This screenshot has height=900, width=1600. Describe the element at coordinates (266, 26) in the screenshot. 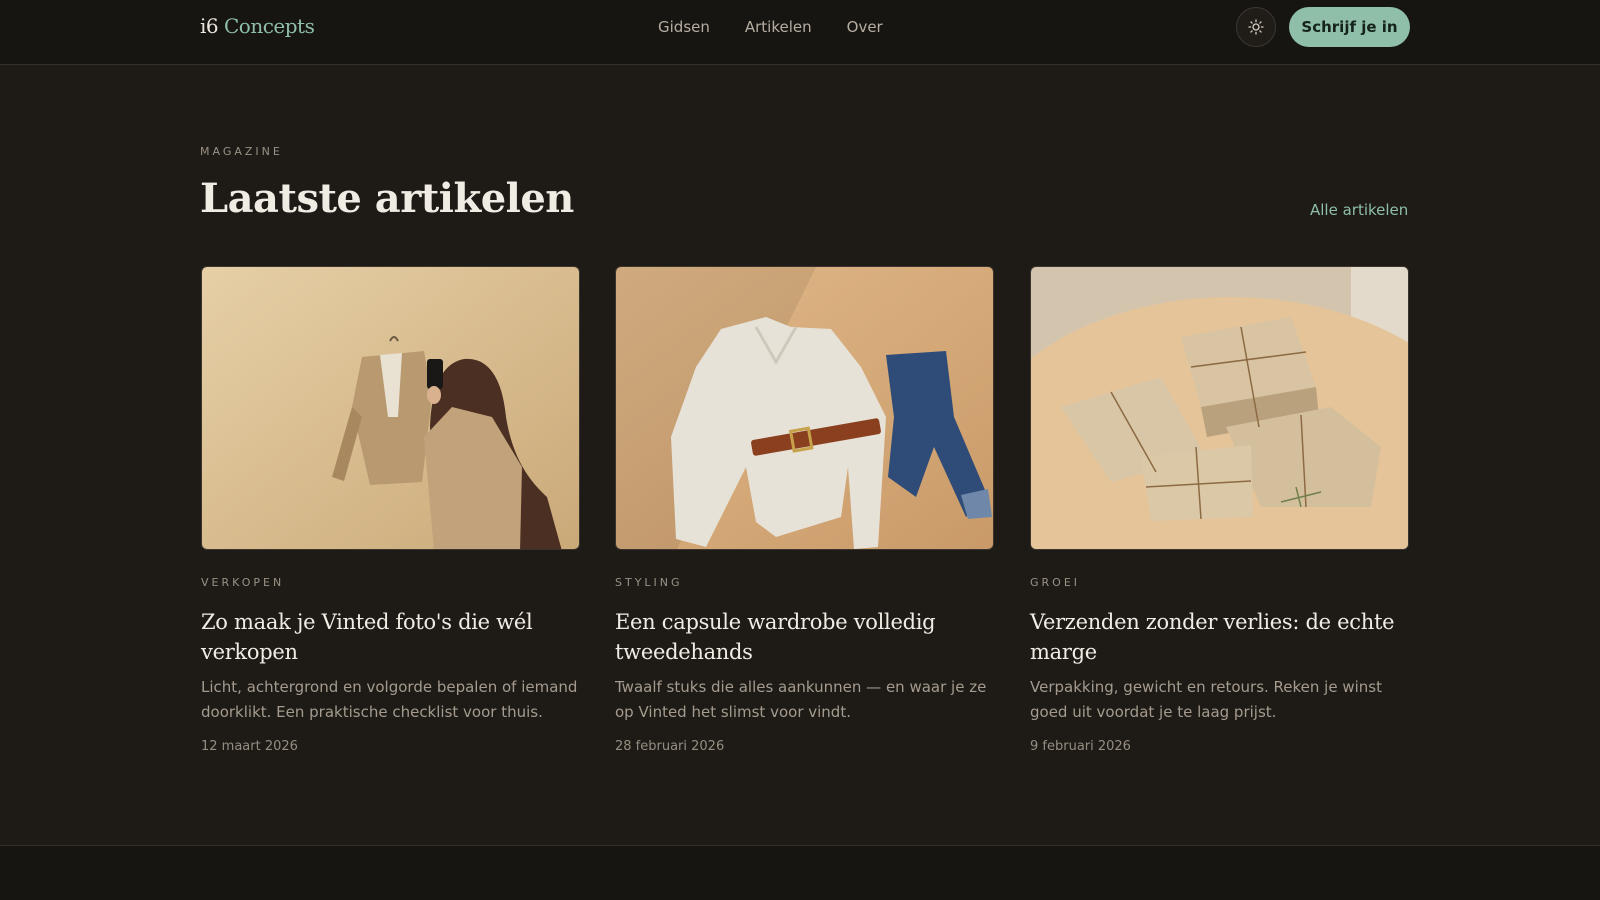

I see `logo-wordmark: Concepts` at that location.